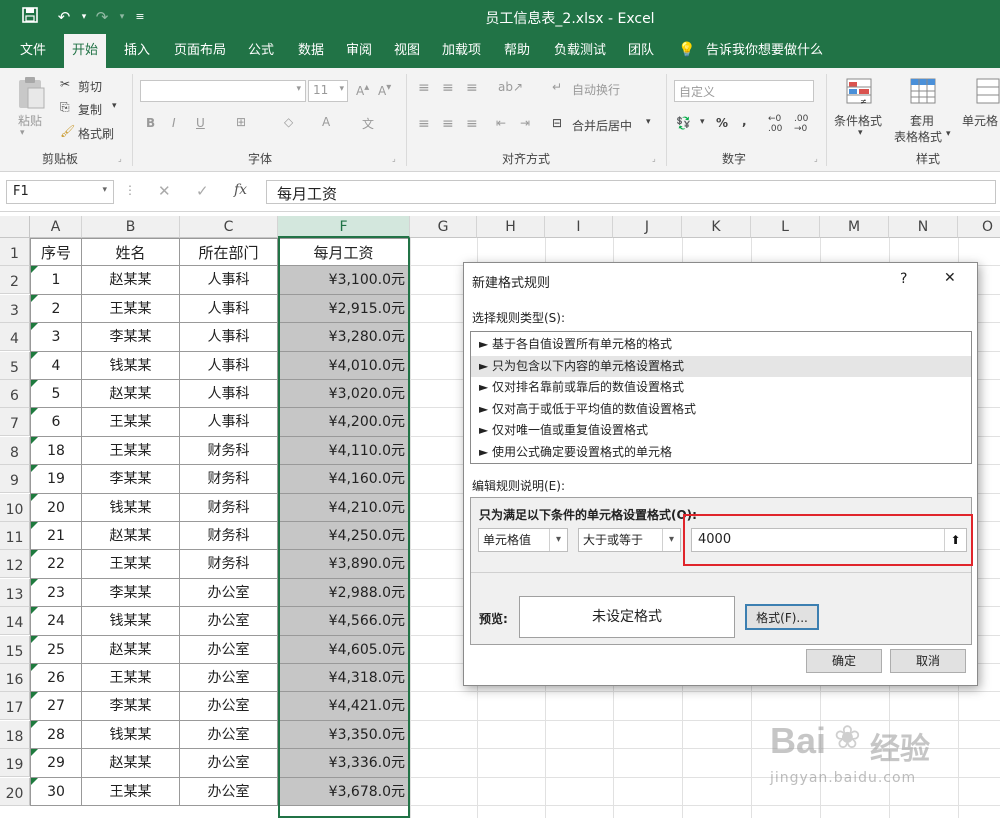 This screenshot has height=818, width=1000. I want to click on align-left-icon: ≡, so click(424, 124).